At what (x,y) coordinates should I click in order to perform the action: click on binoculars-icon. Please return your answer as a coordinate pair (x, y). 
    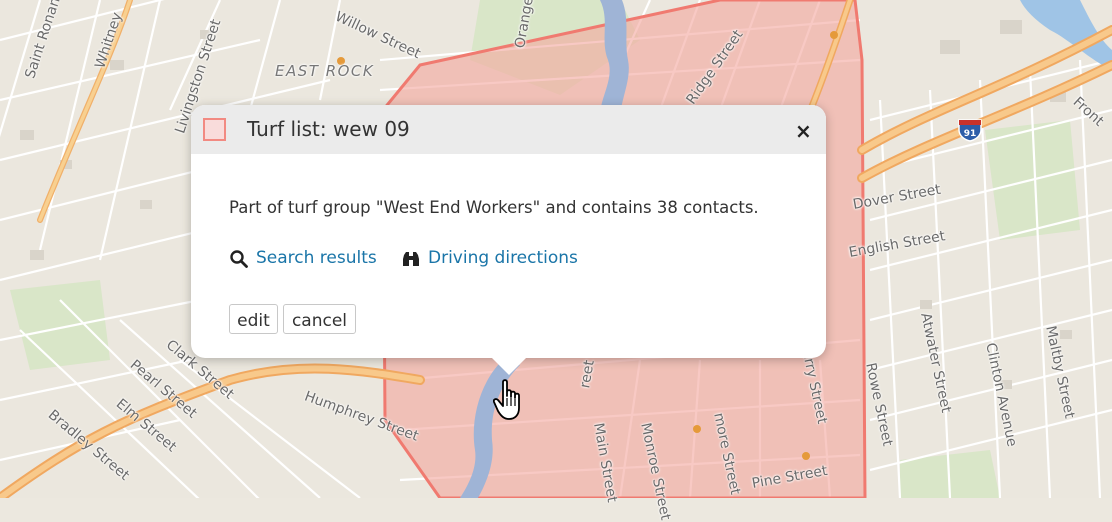
    Looking at the image, I should click on (411, 259).